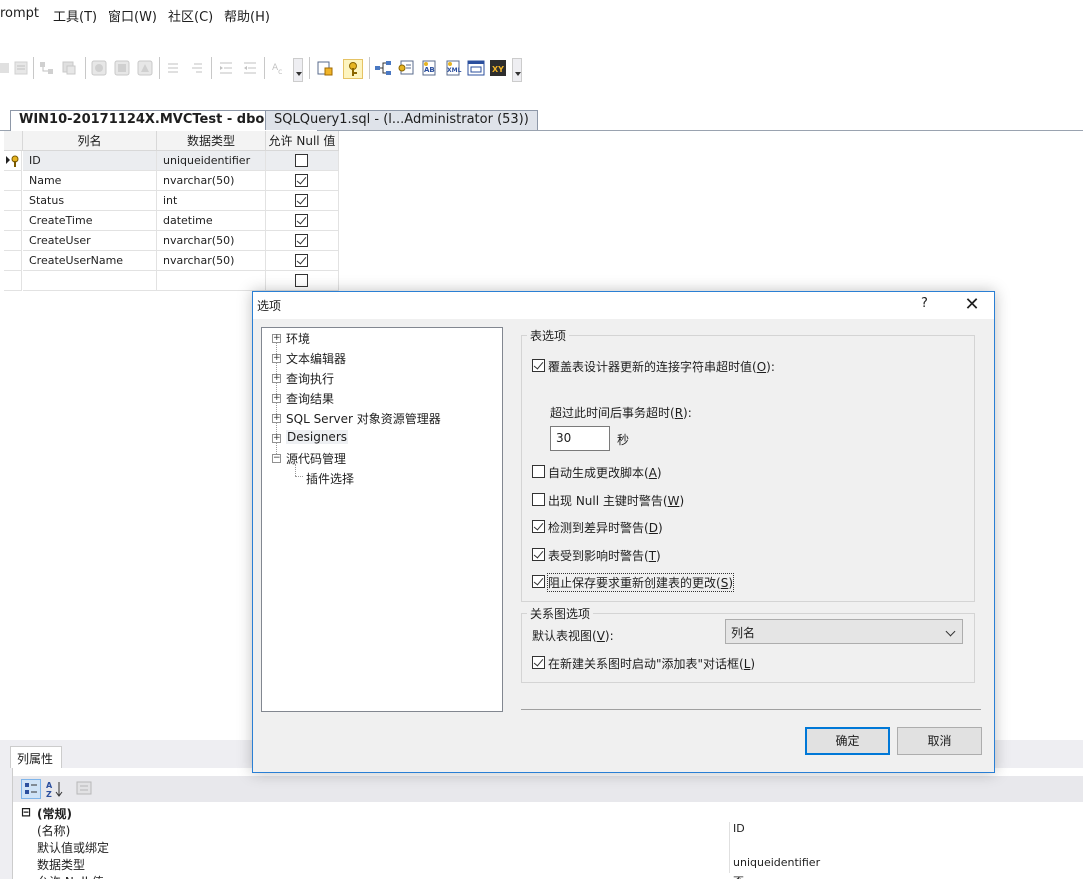  What do you see at coordinates (551, 847) in the screenshot?
I see `property-row: 默认值或绑定` at bounding box center [551, 847].